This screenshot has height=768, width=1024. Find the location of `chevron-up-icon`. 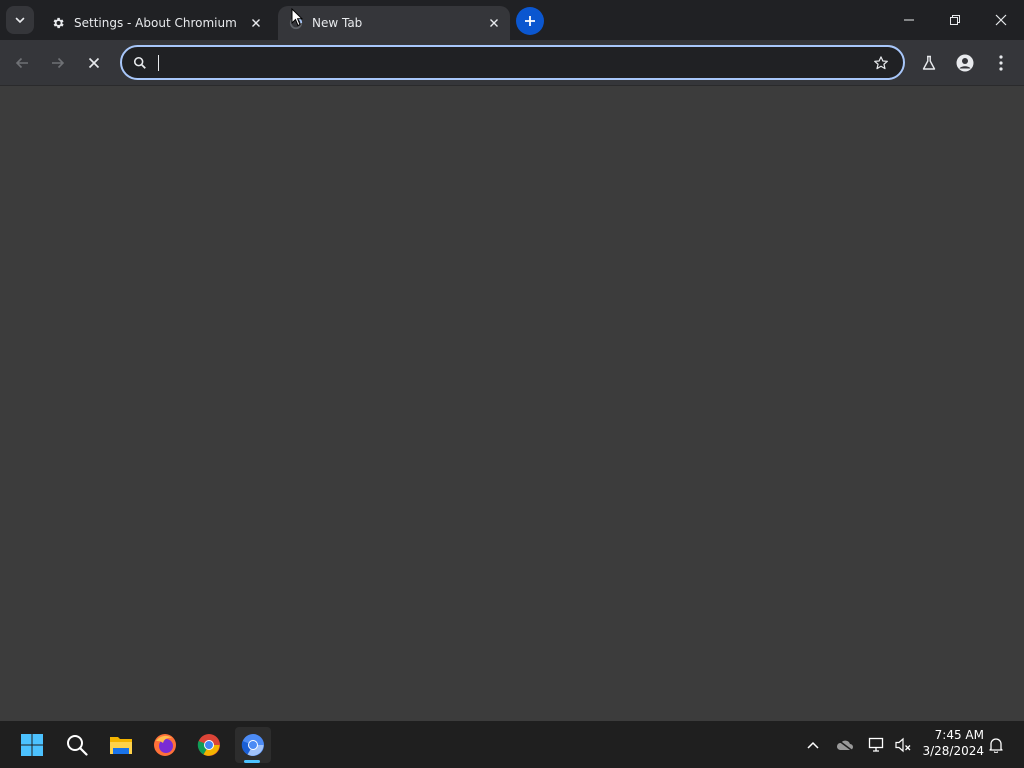

chevron-up-icon is located at coordinates (813, 745).